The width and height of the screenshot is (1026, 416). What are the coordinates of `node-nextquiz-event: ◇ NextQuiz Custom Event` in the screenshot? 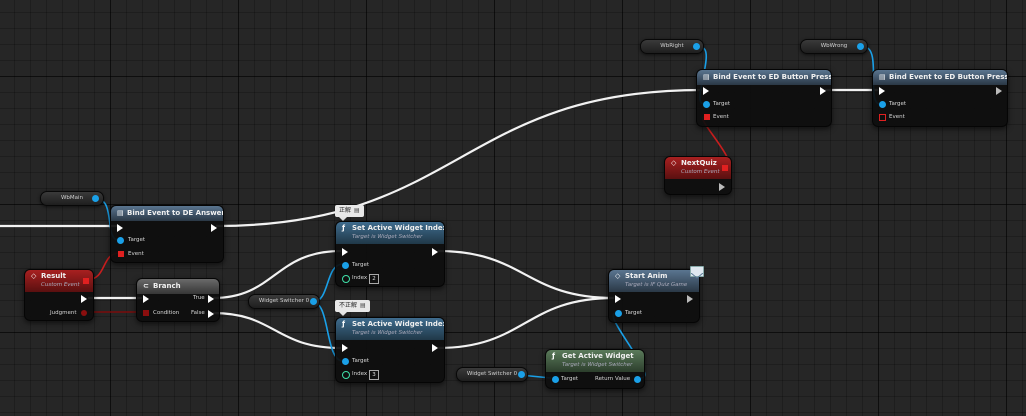 It's located at (698, 175).